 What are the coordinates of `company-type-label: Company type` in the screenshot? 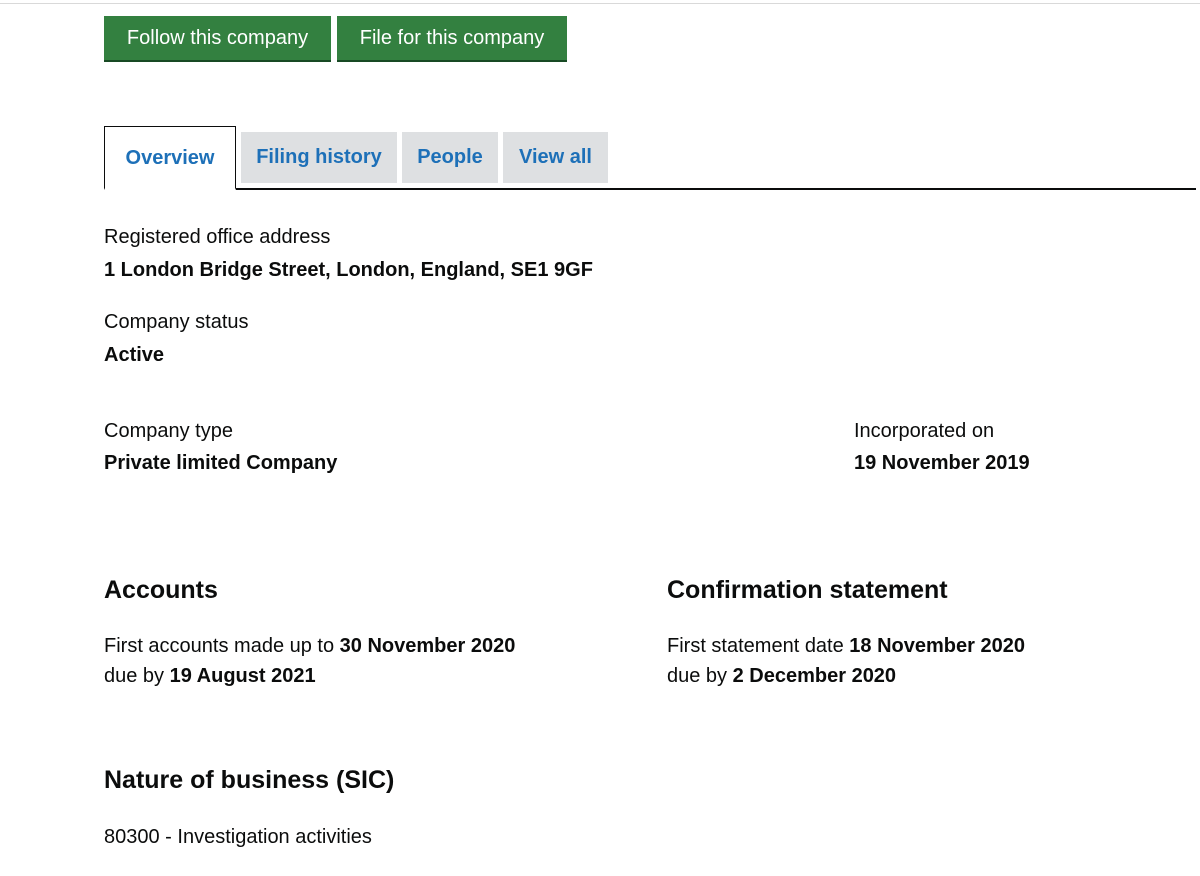 It's located at (168, 431).